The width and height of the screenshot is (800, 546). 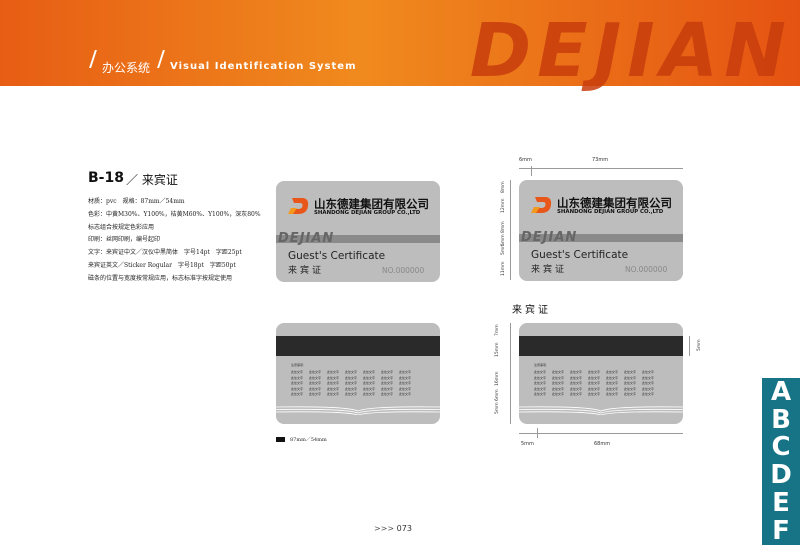 I want to click on dim-v-label: 7mm, so click(x=497, y=330).